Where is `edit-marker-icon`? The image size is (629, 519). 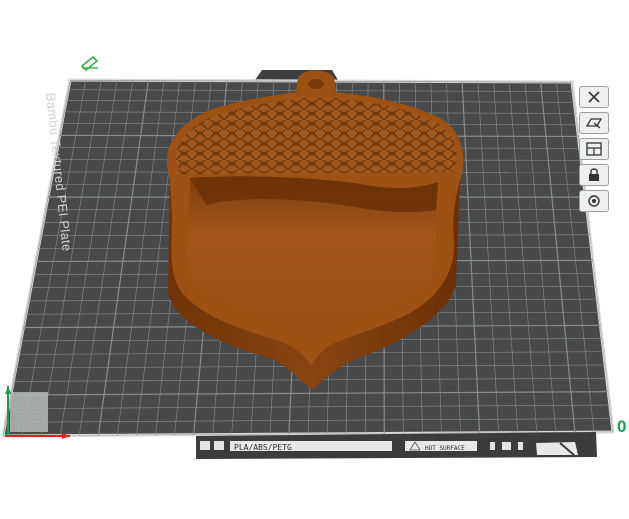 edit-marker-icon is located at coordinates (89, 63).